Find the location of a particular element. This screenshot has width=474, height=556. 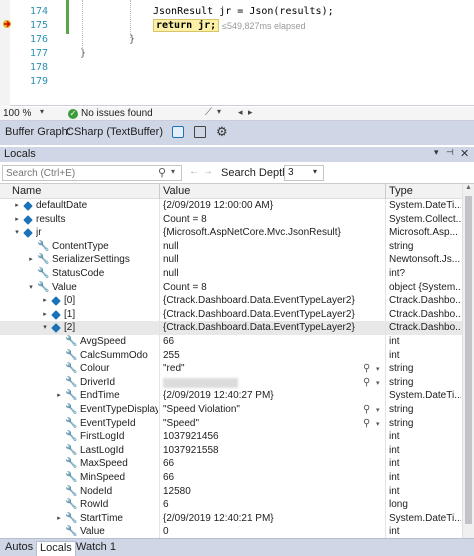

locals-row: 🔧 StatusCode null int? is located at coordinates (231, 274).